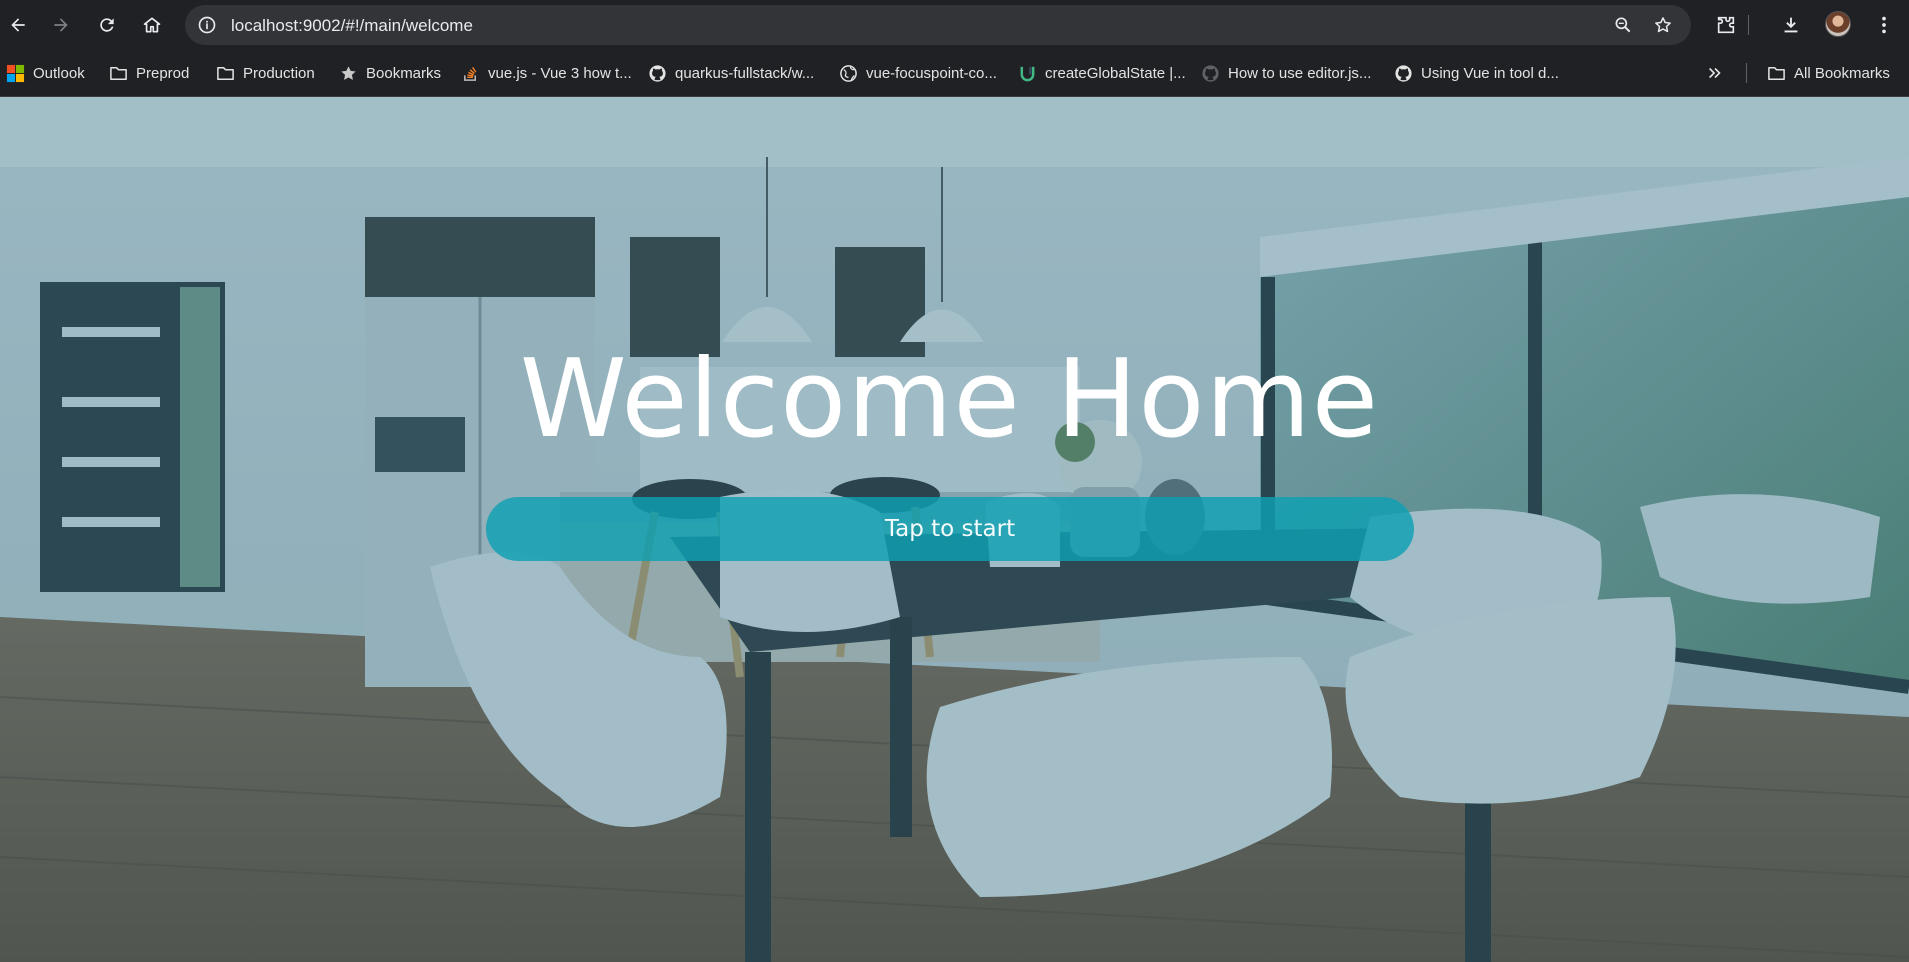  What do you see at coordinates (107, 25) in the screenshot?
I see `reload-icon` at bounding box center [107, 25].